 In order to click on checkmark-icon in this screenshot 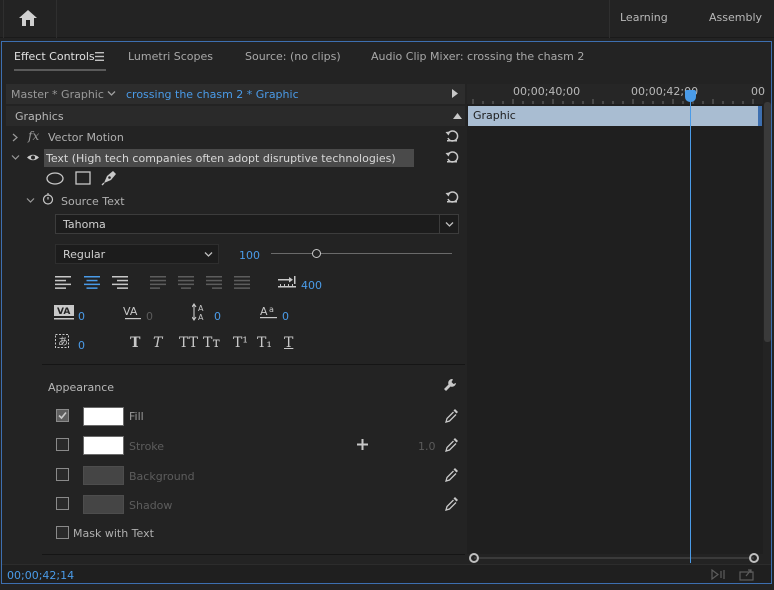, I will do `click(62, 415)`.